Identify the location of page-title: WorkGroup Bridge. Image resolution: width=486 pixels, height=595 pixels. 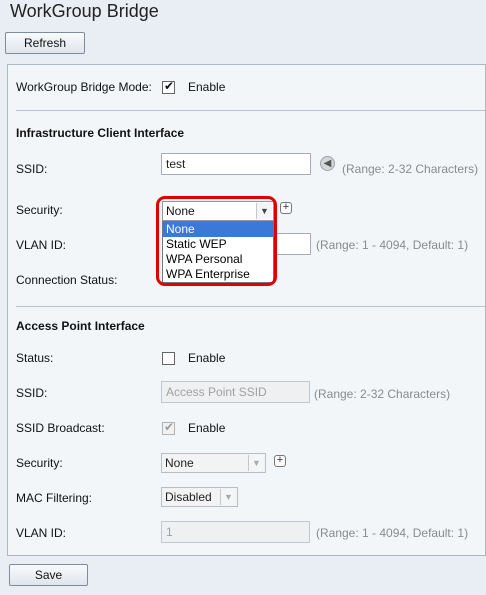
(84, 11).